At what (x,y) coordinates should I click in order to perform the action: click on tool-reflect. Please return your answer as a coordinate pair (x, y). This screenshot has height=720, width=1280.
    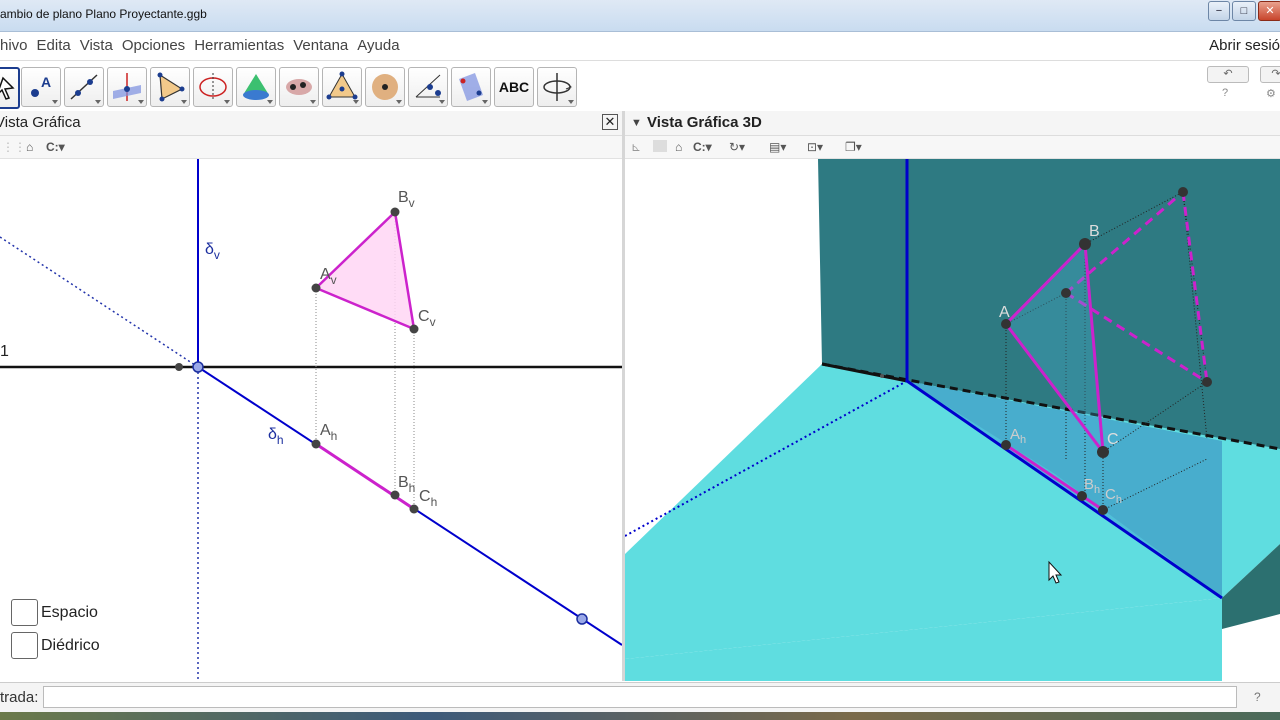
    Looking at the image, I should click on (471, 87).